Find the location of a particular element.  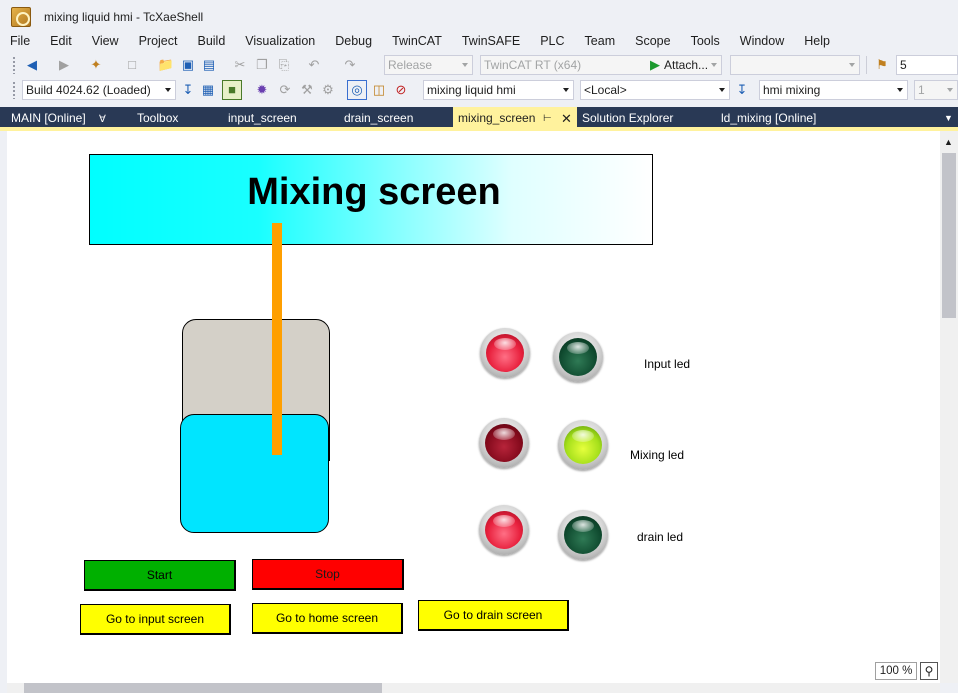

toolbar-separator is located at coordinates (866, 65).